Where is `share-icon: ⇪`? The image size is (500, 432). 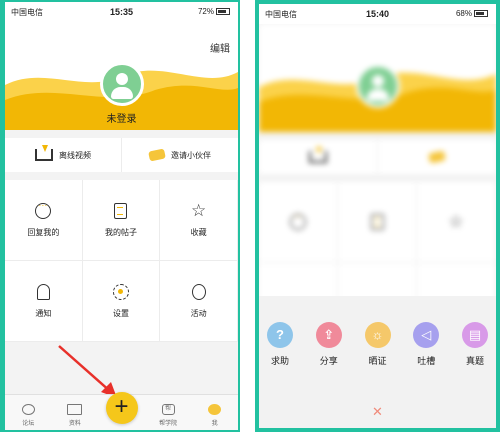
share-icon: ⇪ is located at coordinates (328, 335).